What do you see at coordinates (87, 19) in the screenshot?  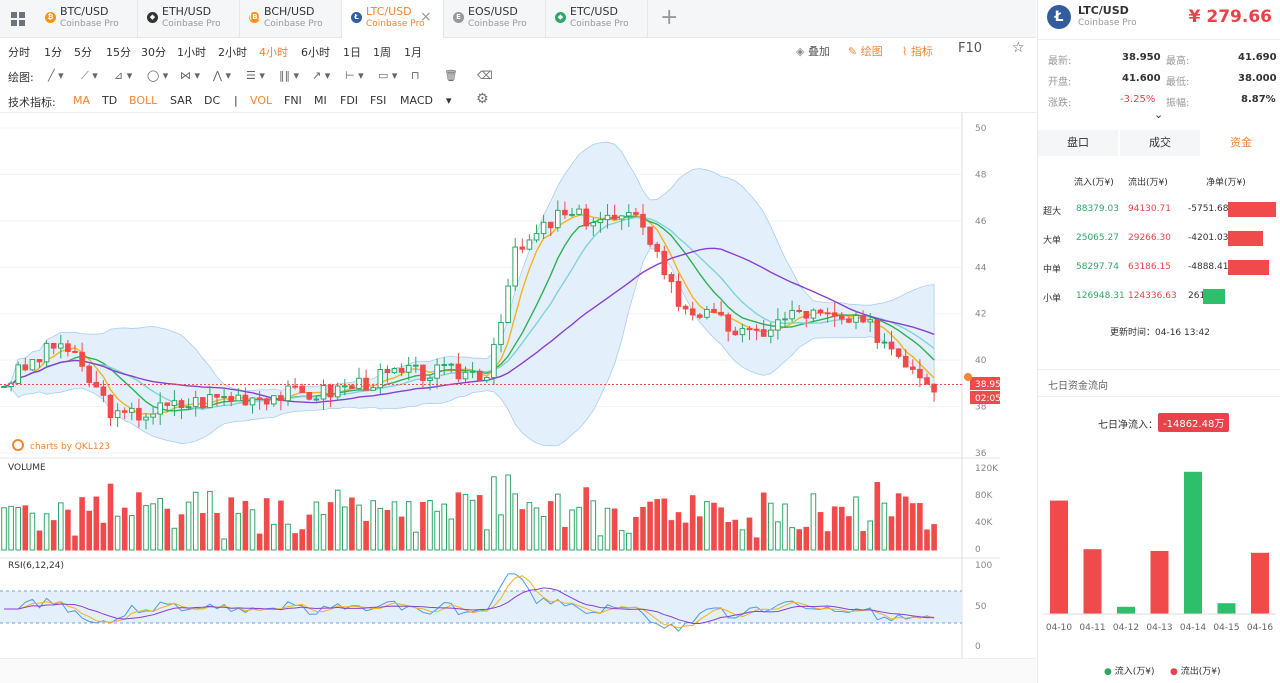 I see `tab-btc-usd: ₿ BTC/USD Coinbase Pro` at bounding box center [87, 19].